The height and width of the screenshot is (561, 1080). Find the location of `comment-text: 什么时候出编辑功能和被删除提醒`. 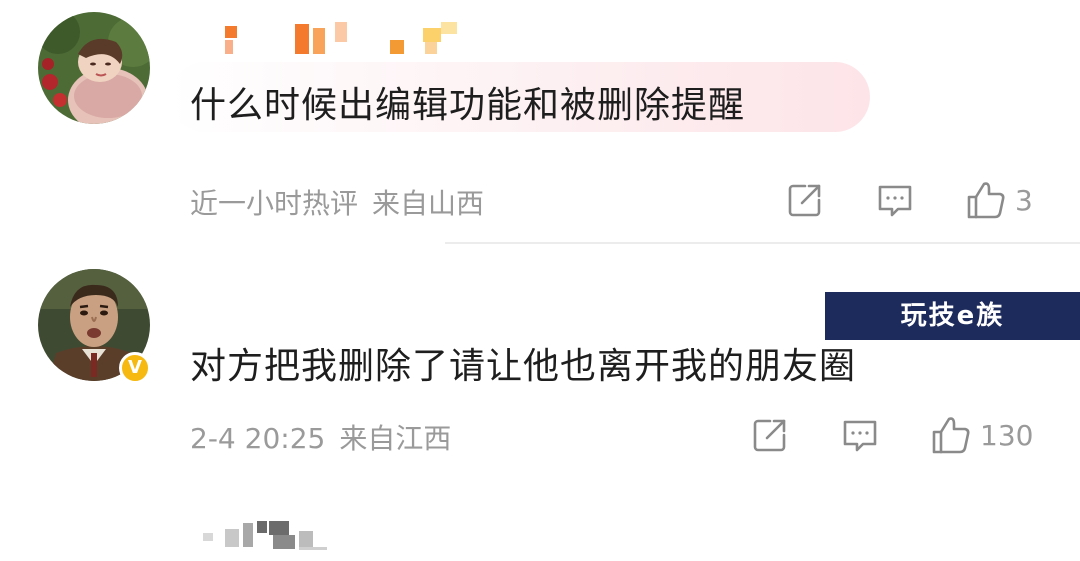

comment-text: 什么时候出编辑功能和被删除提醒 is located at coordinates (467, 102).